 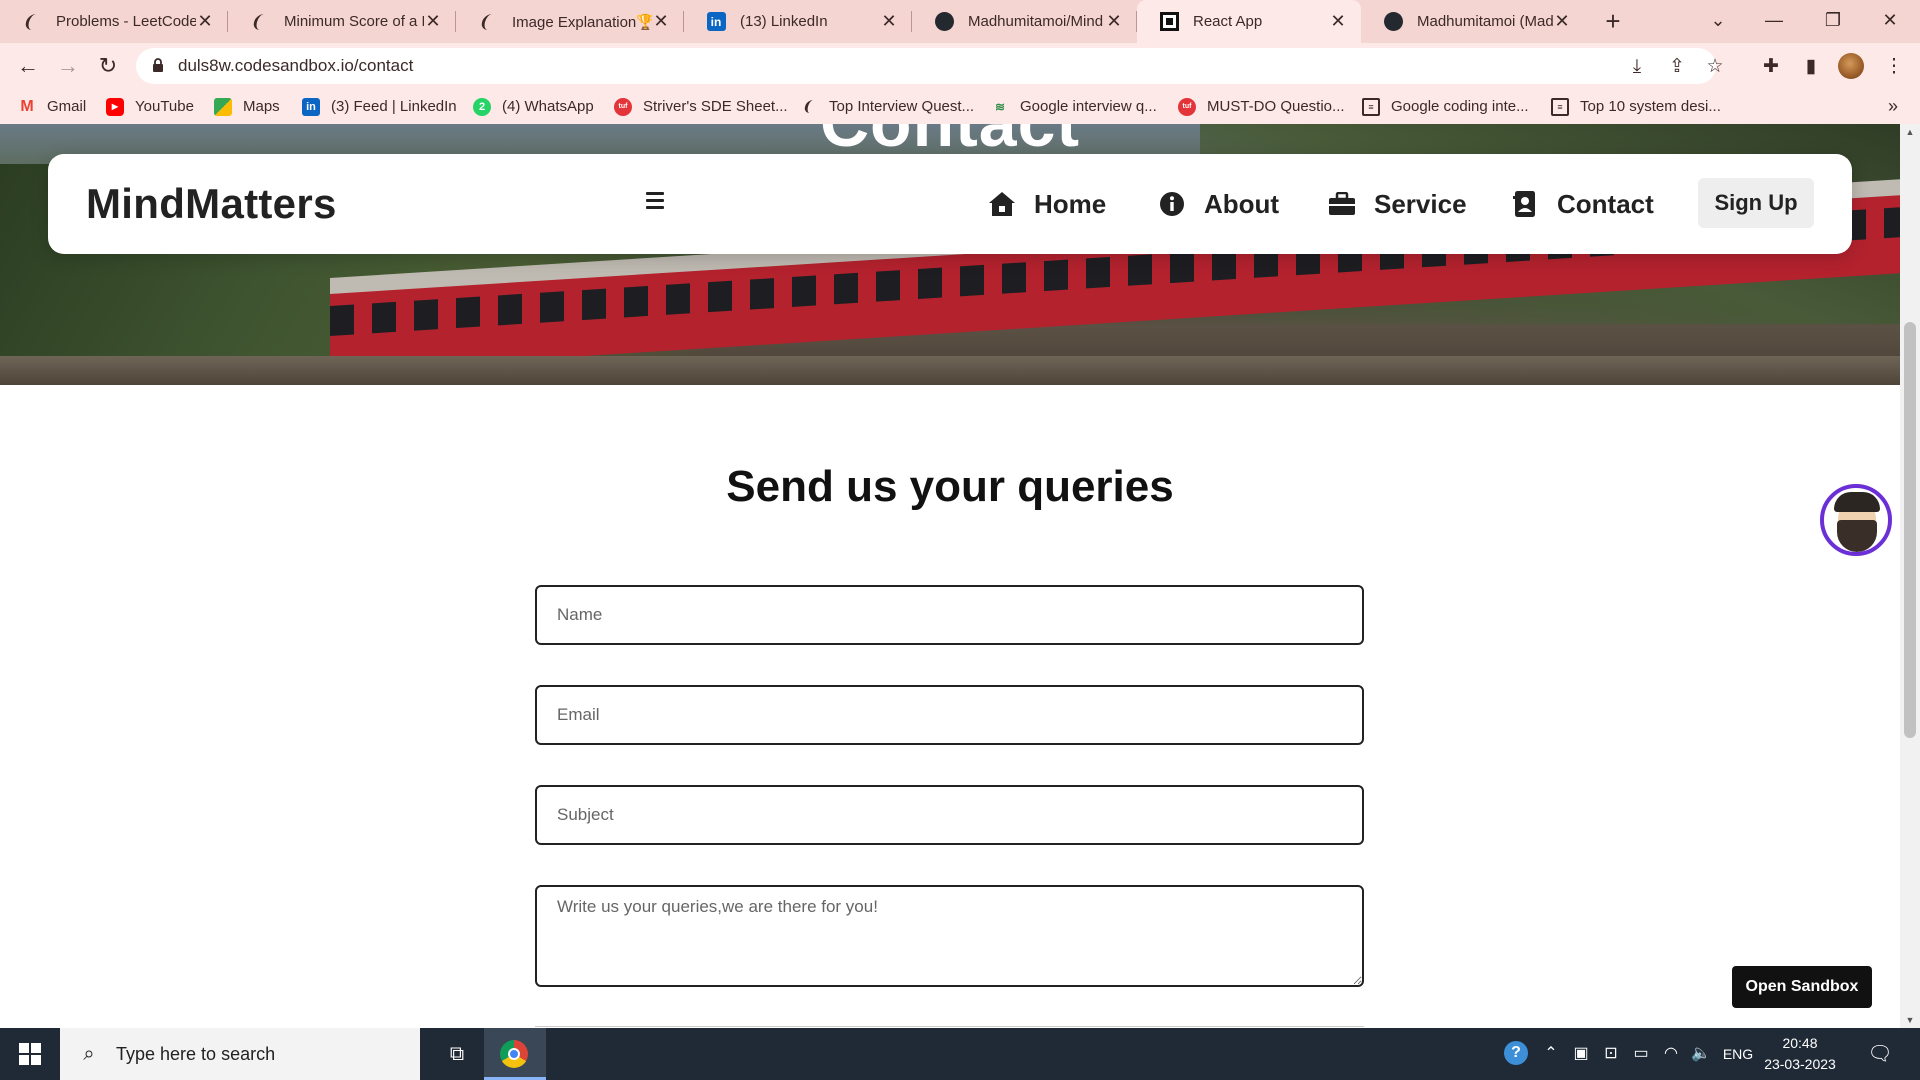 I want to click on chatbot-avatar-button, so click(x=1856, y=520).